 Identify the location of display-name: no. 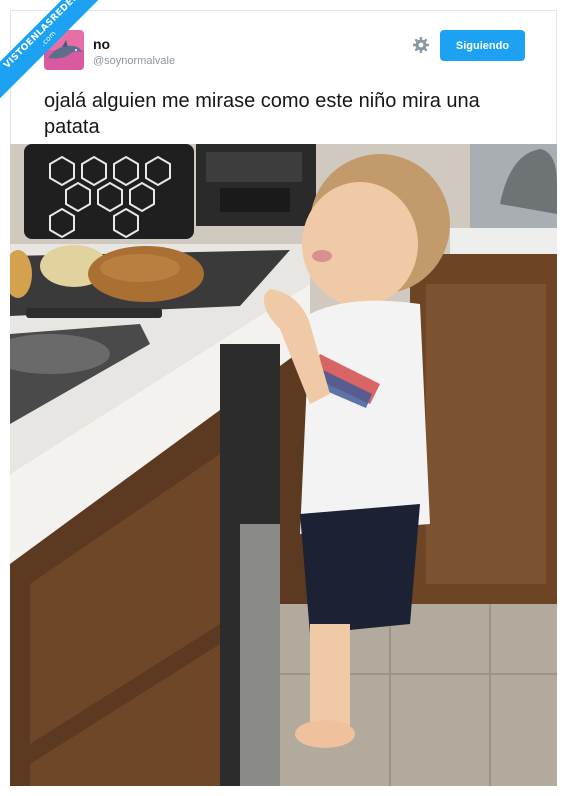
(101, 44).